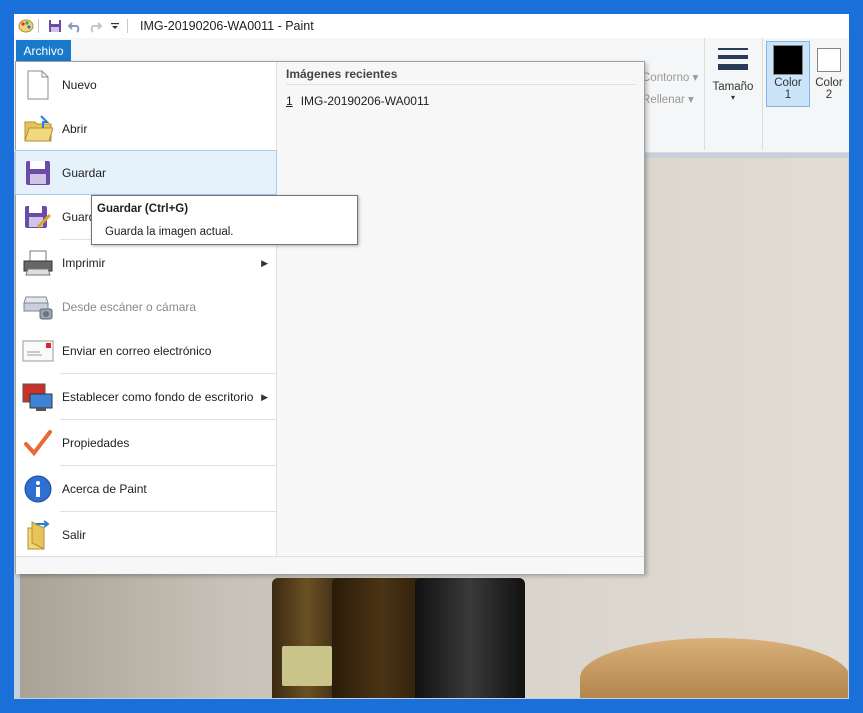 The width and height of the screenshot is (863, 713). I want to click on fill-label: Rellenar, so click(663, 100).